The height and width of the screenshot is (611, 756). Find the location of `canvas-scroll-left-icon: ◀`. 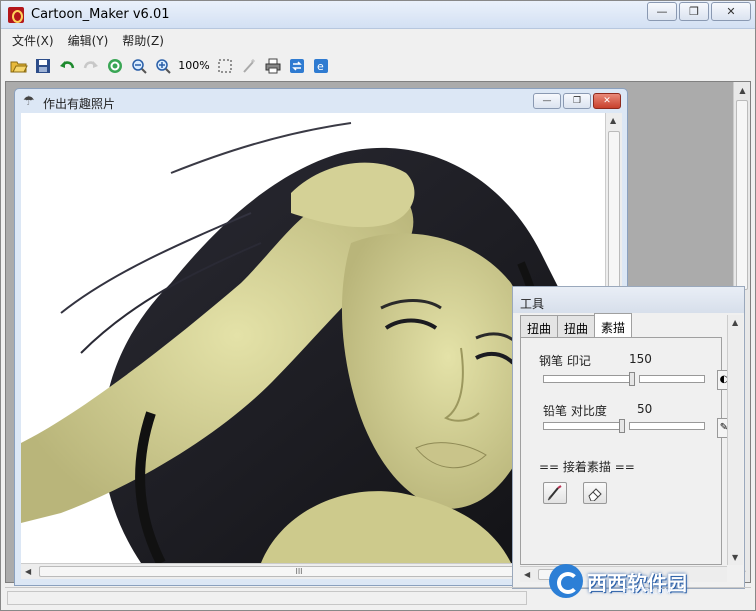

canvas-scroll-left-icon: ◀ is located at coordinates (28, 571).